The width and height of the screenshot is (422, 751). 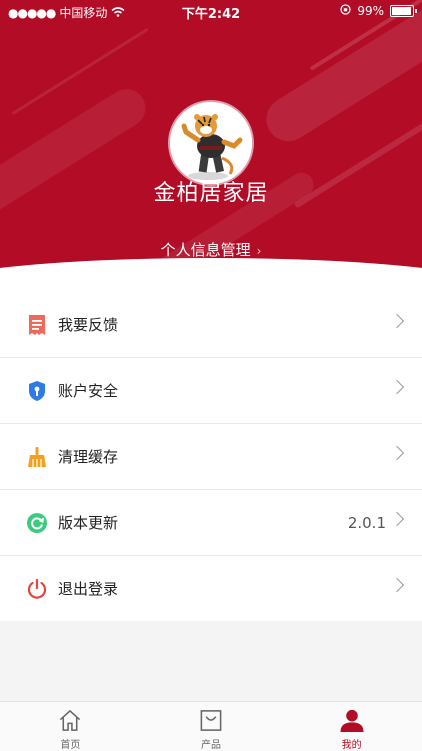 What do you see at coordinates (37, 589) in the screenshot?
I see `power-icon` at bounding box center [37, 589].